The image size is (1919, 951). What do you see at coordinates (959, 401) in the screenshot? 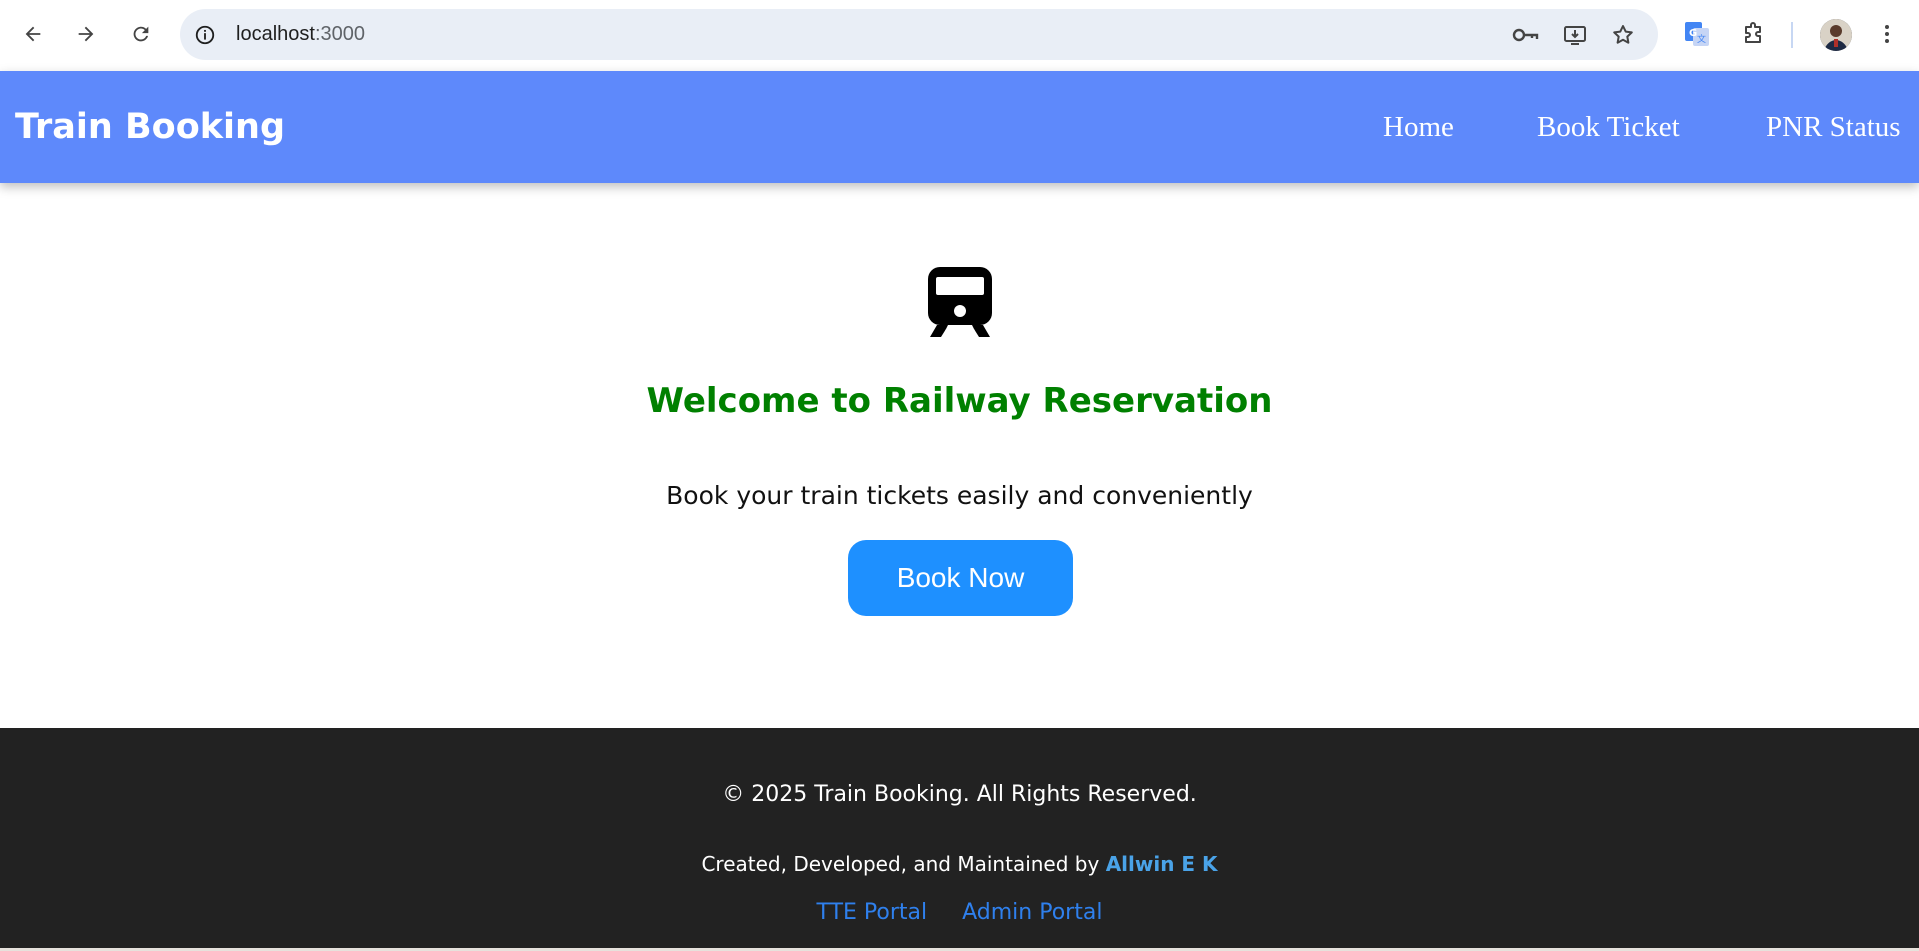
I see `hero-title: Welcome to Railway Reservation` at bounding box center [959, 401].